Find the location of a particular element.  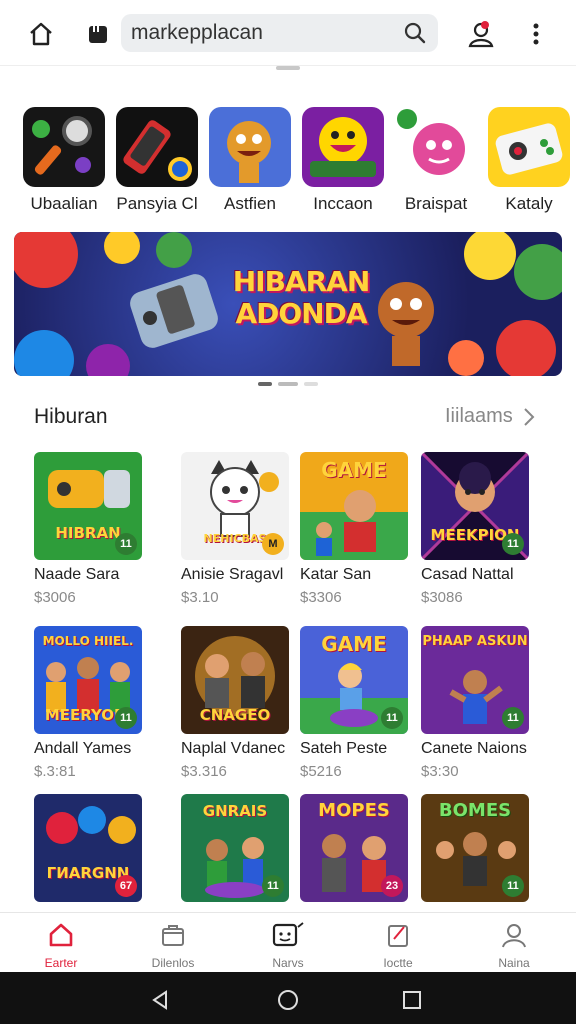

nav-item-games: Narvs is located at coordinates (288, 945).